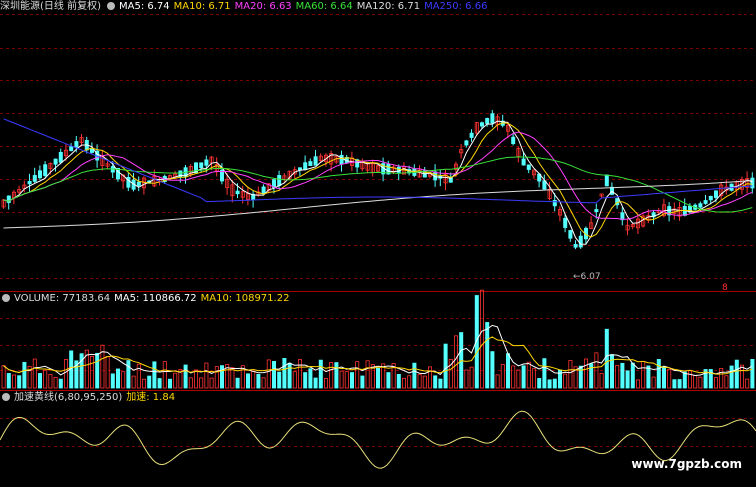 This screenshot has height=487, width=756. Describe the element at coordinates (68, 397) in the screenshot. I see `indicator-name: 加速黄线(6,80,95,250)` at that location.